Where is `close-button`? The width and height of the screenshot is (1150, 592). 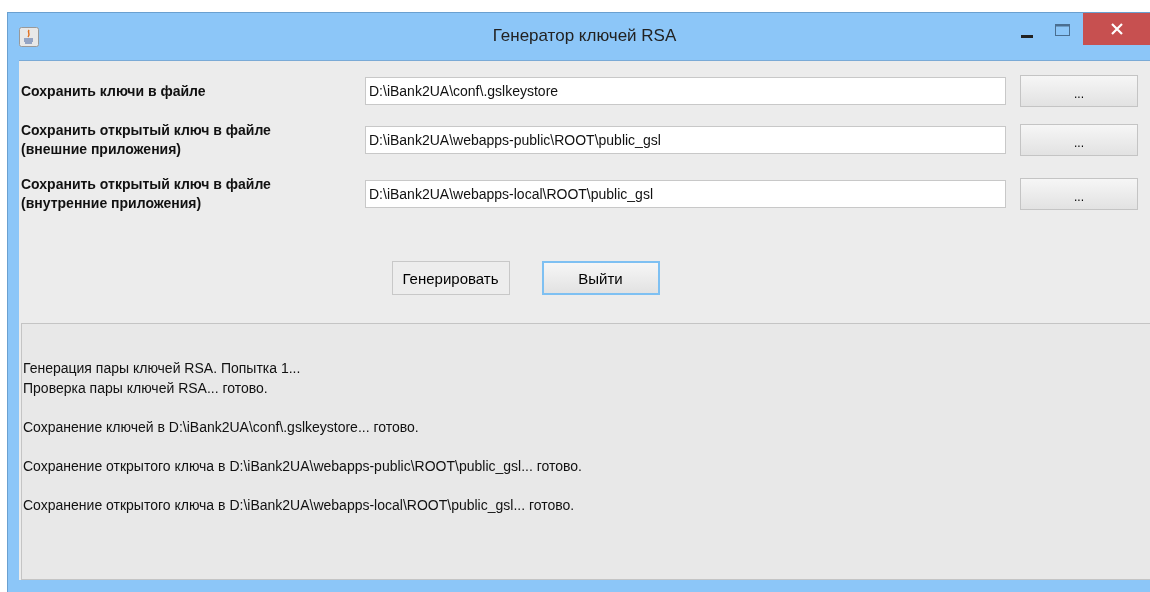 close-button is located at coordinates (1116, 29).